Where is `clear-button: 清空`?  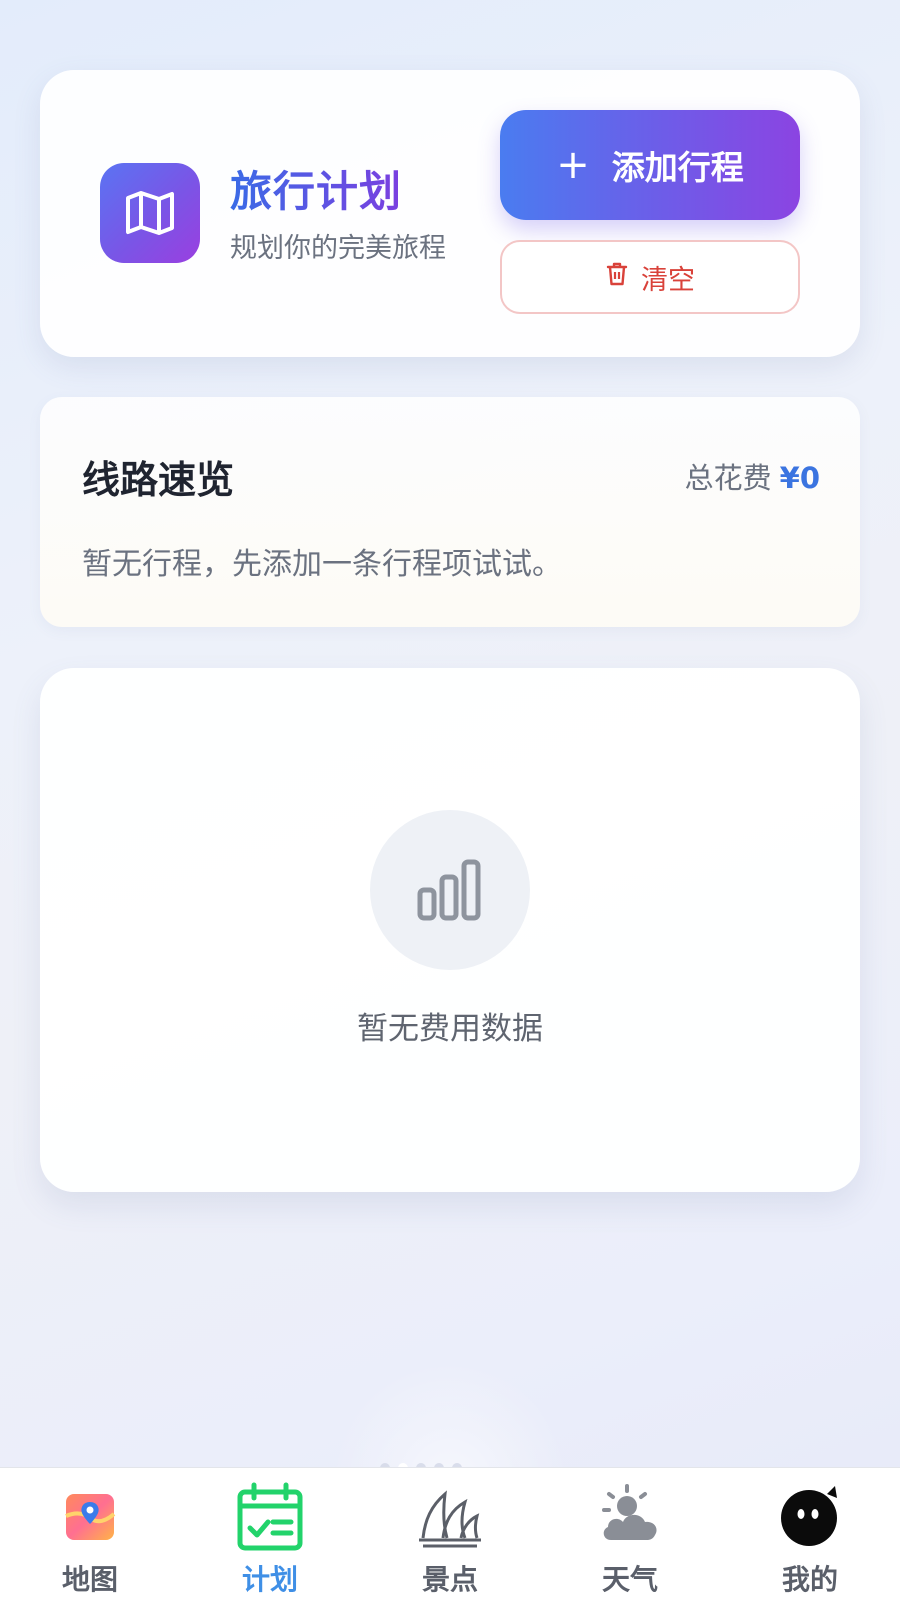
clear-button: 清空 is located at coordinates (650, 277).